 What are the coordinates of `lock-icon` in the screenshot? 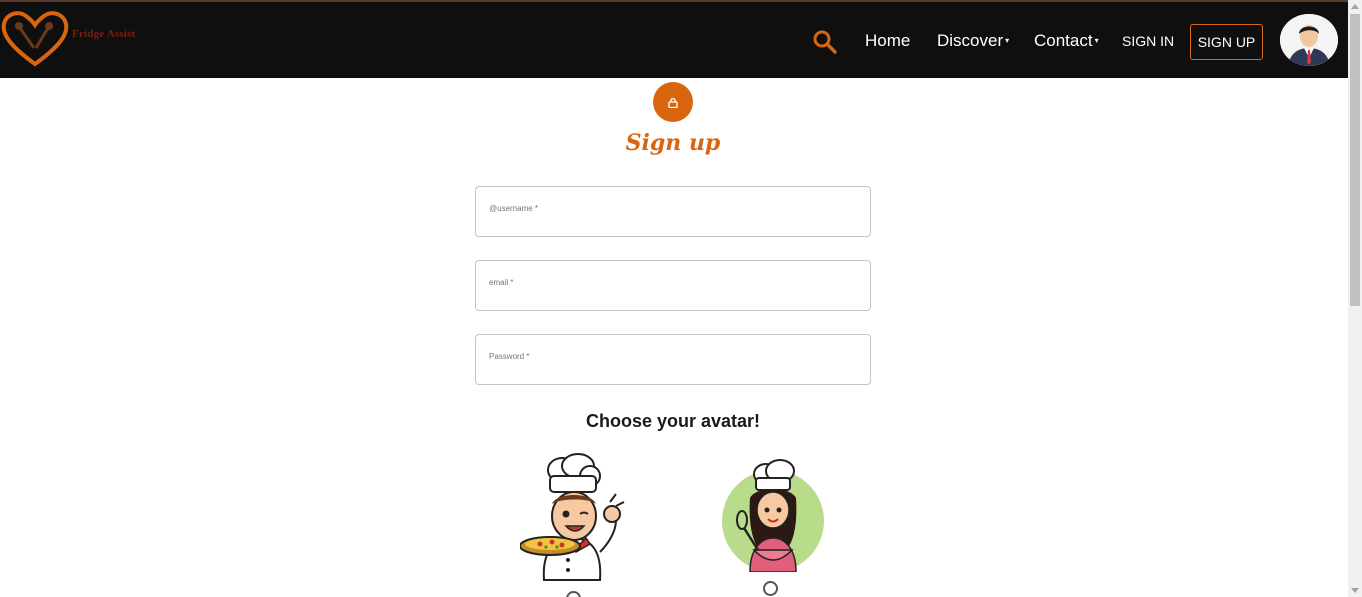 It's located at (673, 102).